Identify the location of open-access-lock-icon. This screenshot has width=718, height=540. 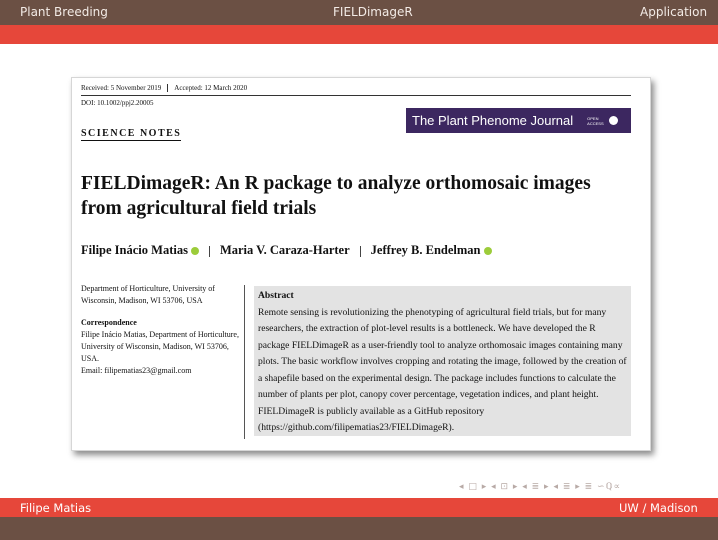
(614, 120).